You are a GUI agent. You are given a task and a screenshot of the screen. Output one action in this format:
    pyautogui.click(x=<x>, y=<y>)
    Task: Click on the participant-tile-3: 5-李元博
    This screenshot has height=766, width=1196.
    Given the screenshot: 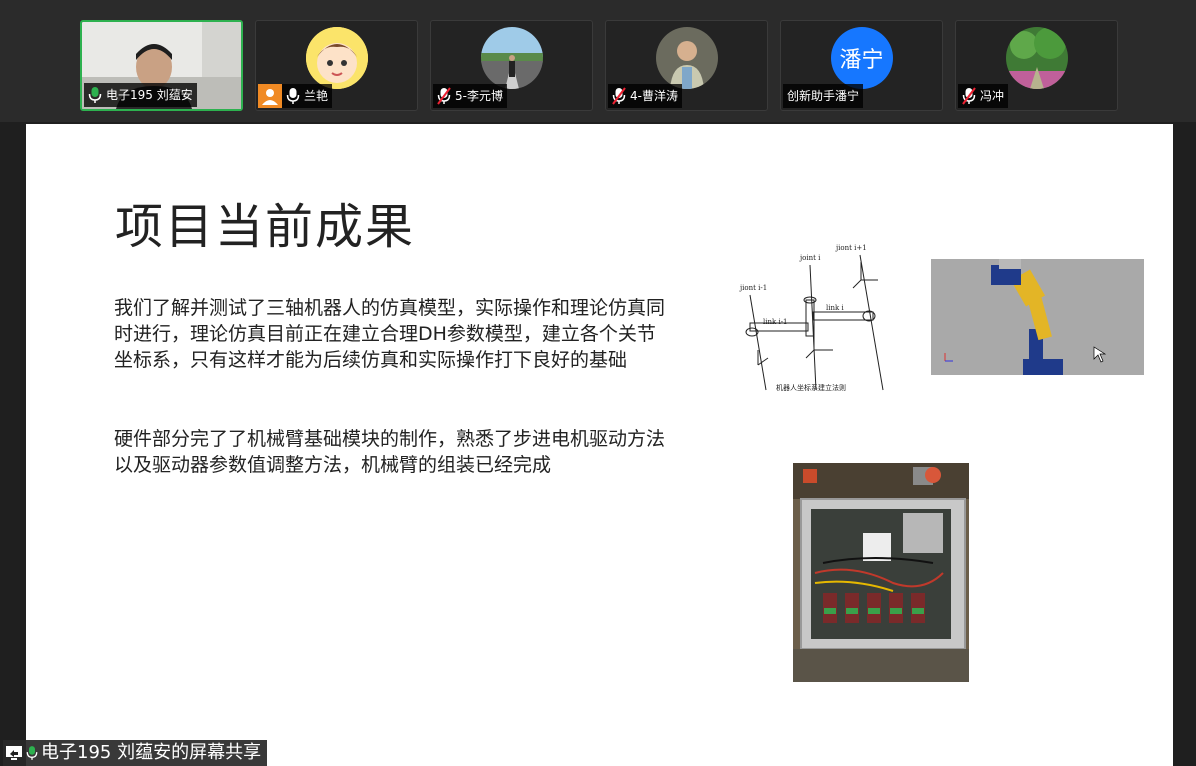 What is the action you would take?
    pyautogui.click(x=511, y=65)
    